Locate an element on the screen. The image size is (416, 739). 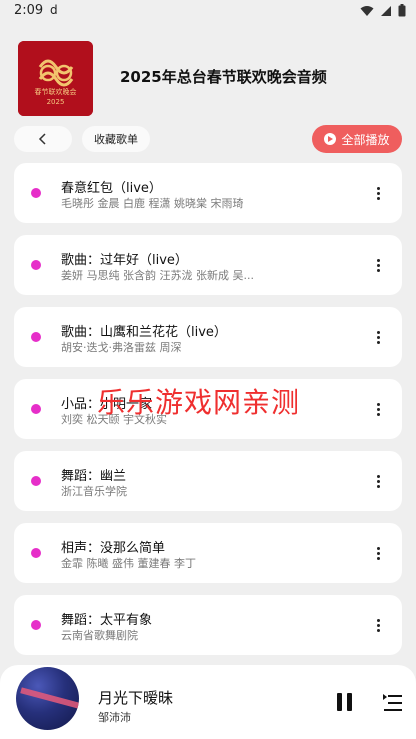
chevron-left-icon is located at coordinates (42, 139).